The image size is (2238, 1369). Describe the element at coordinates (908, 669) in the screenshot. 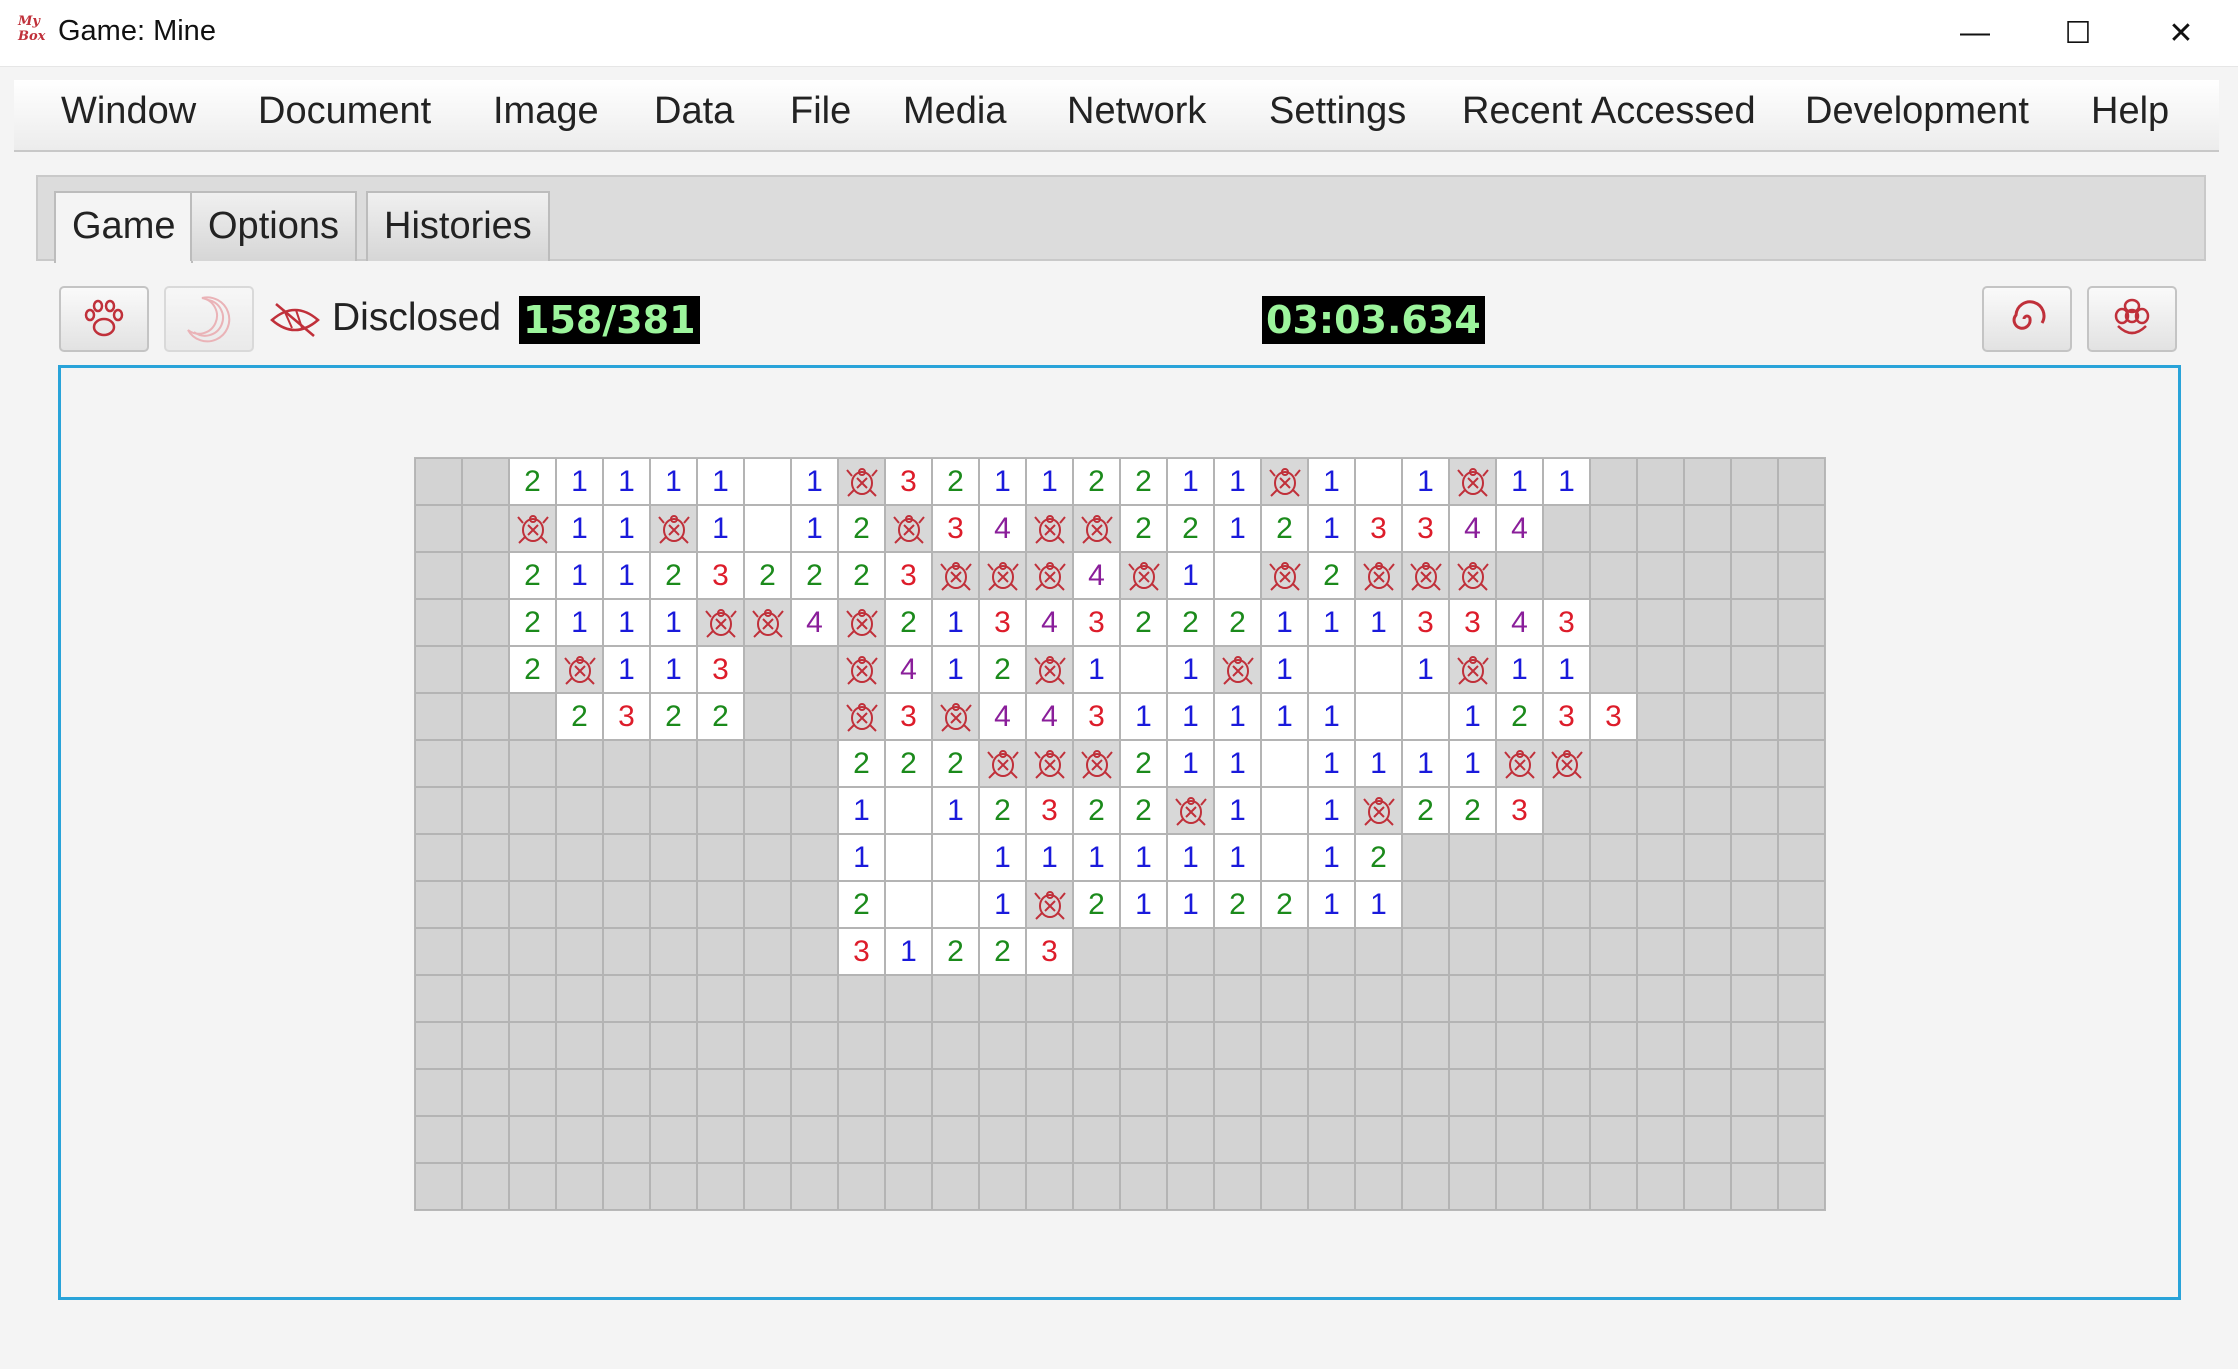

I see `mine-cell: 4` at that location.